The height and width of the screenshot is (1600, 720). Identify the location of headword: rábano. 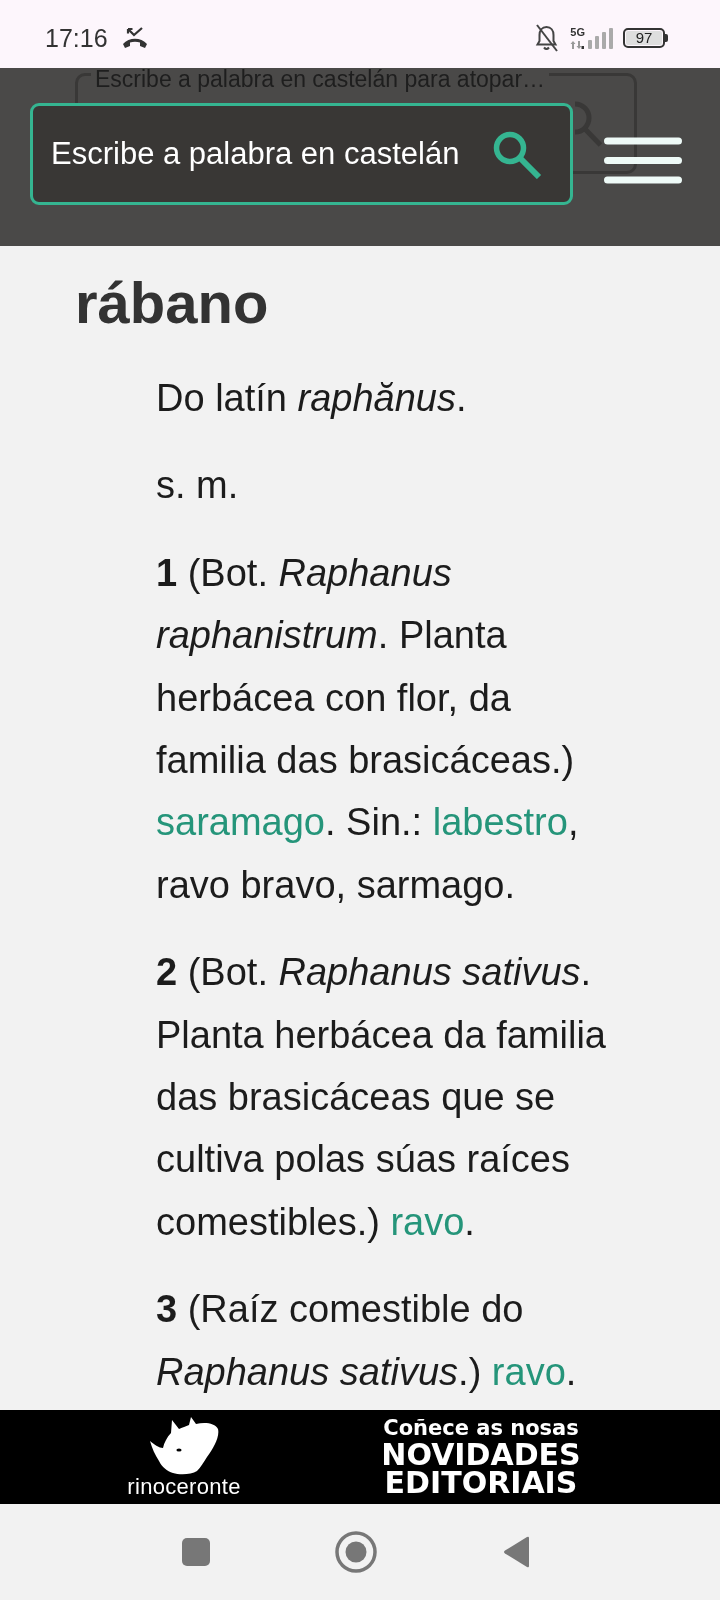
(172, 303).